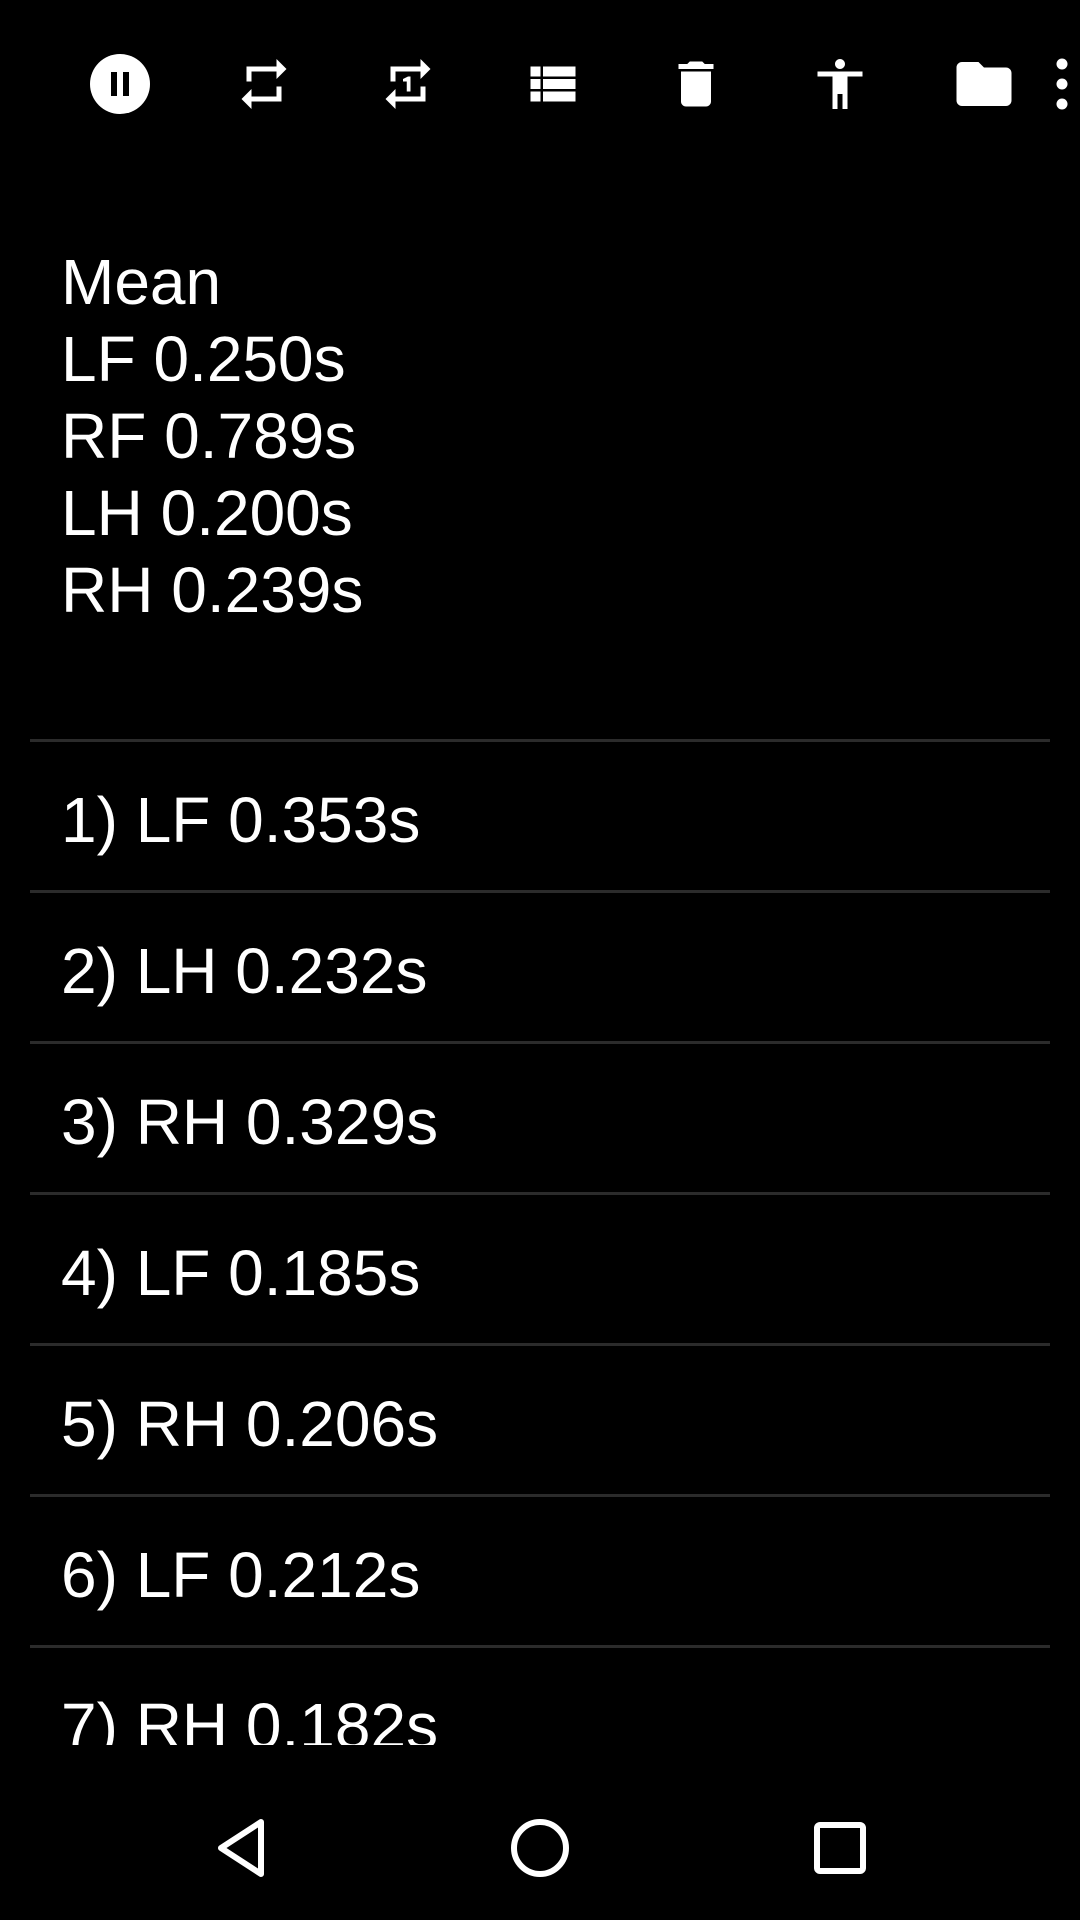  Describe the element at coordinates (540, 1116) in the screenshot. I see `list-item: 3) RH 0.329s` at that location.